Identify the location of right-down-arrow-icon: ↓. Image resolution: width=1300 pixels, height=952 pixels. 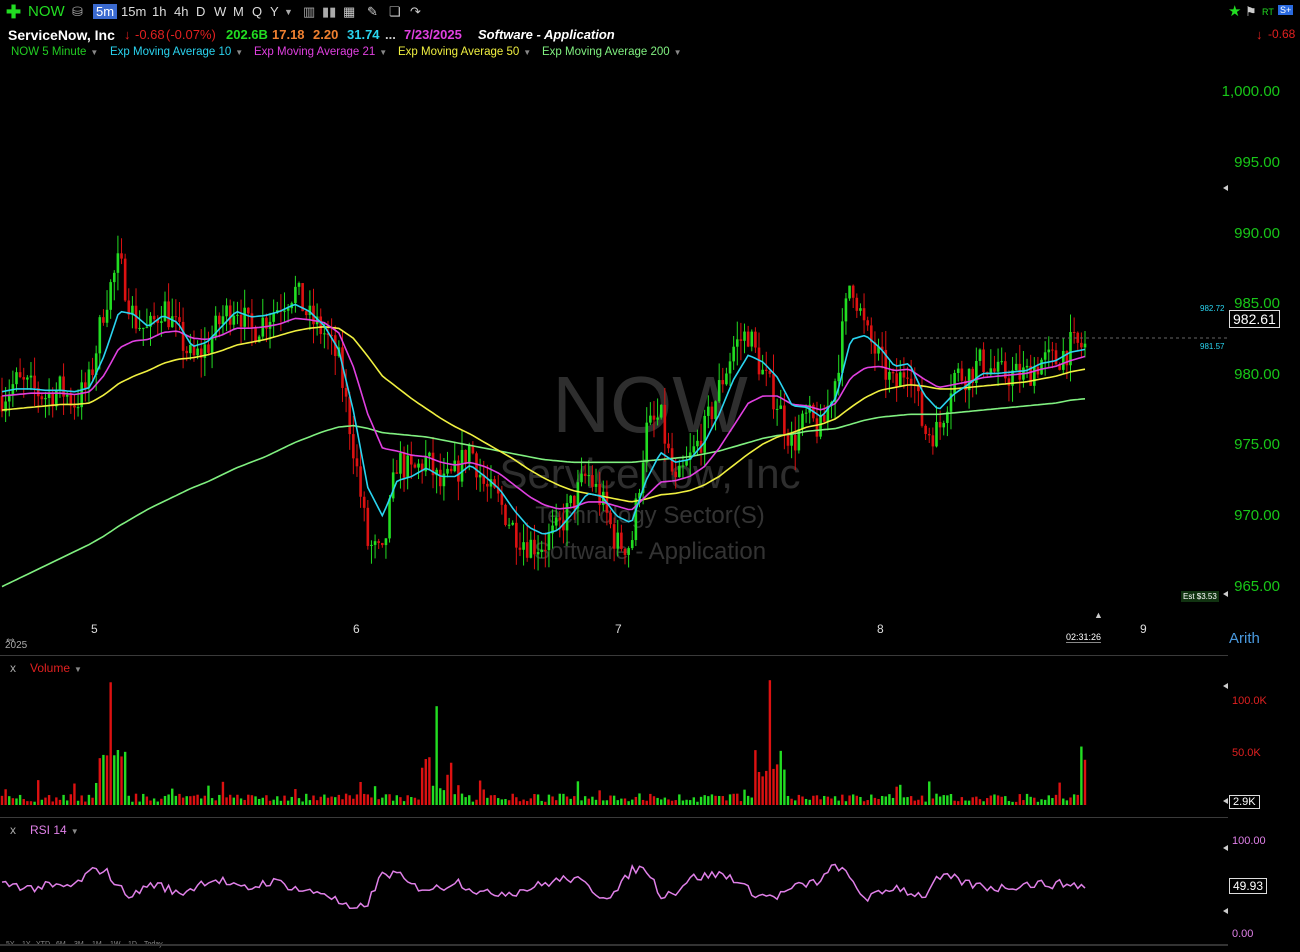
(1259, 34).